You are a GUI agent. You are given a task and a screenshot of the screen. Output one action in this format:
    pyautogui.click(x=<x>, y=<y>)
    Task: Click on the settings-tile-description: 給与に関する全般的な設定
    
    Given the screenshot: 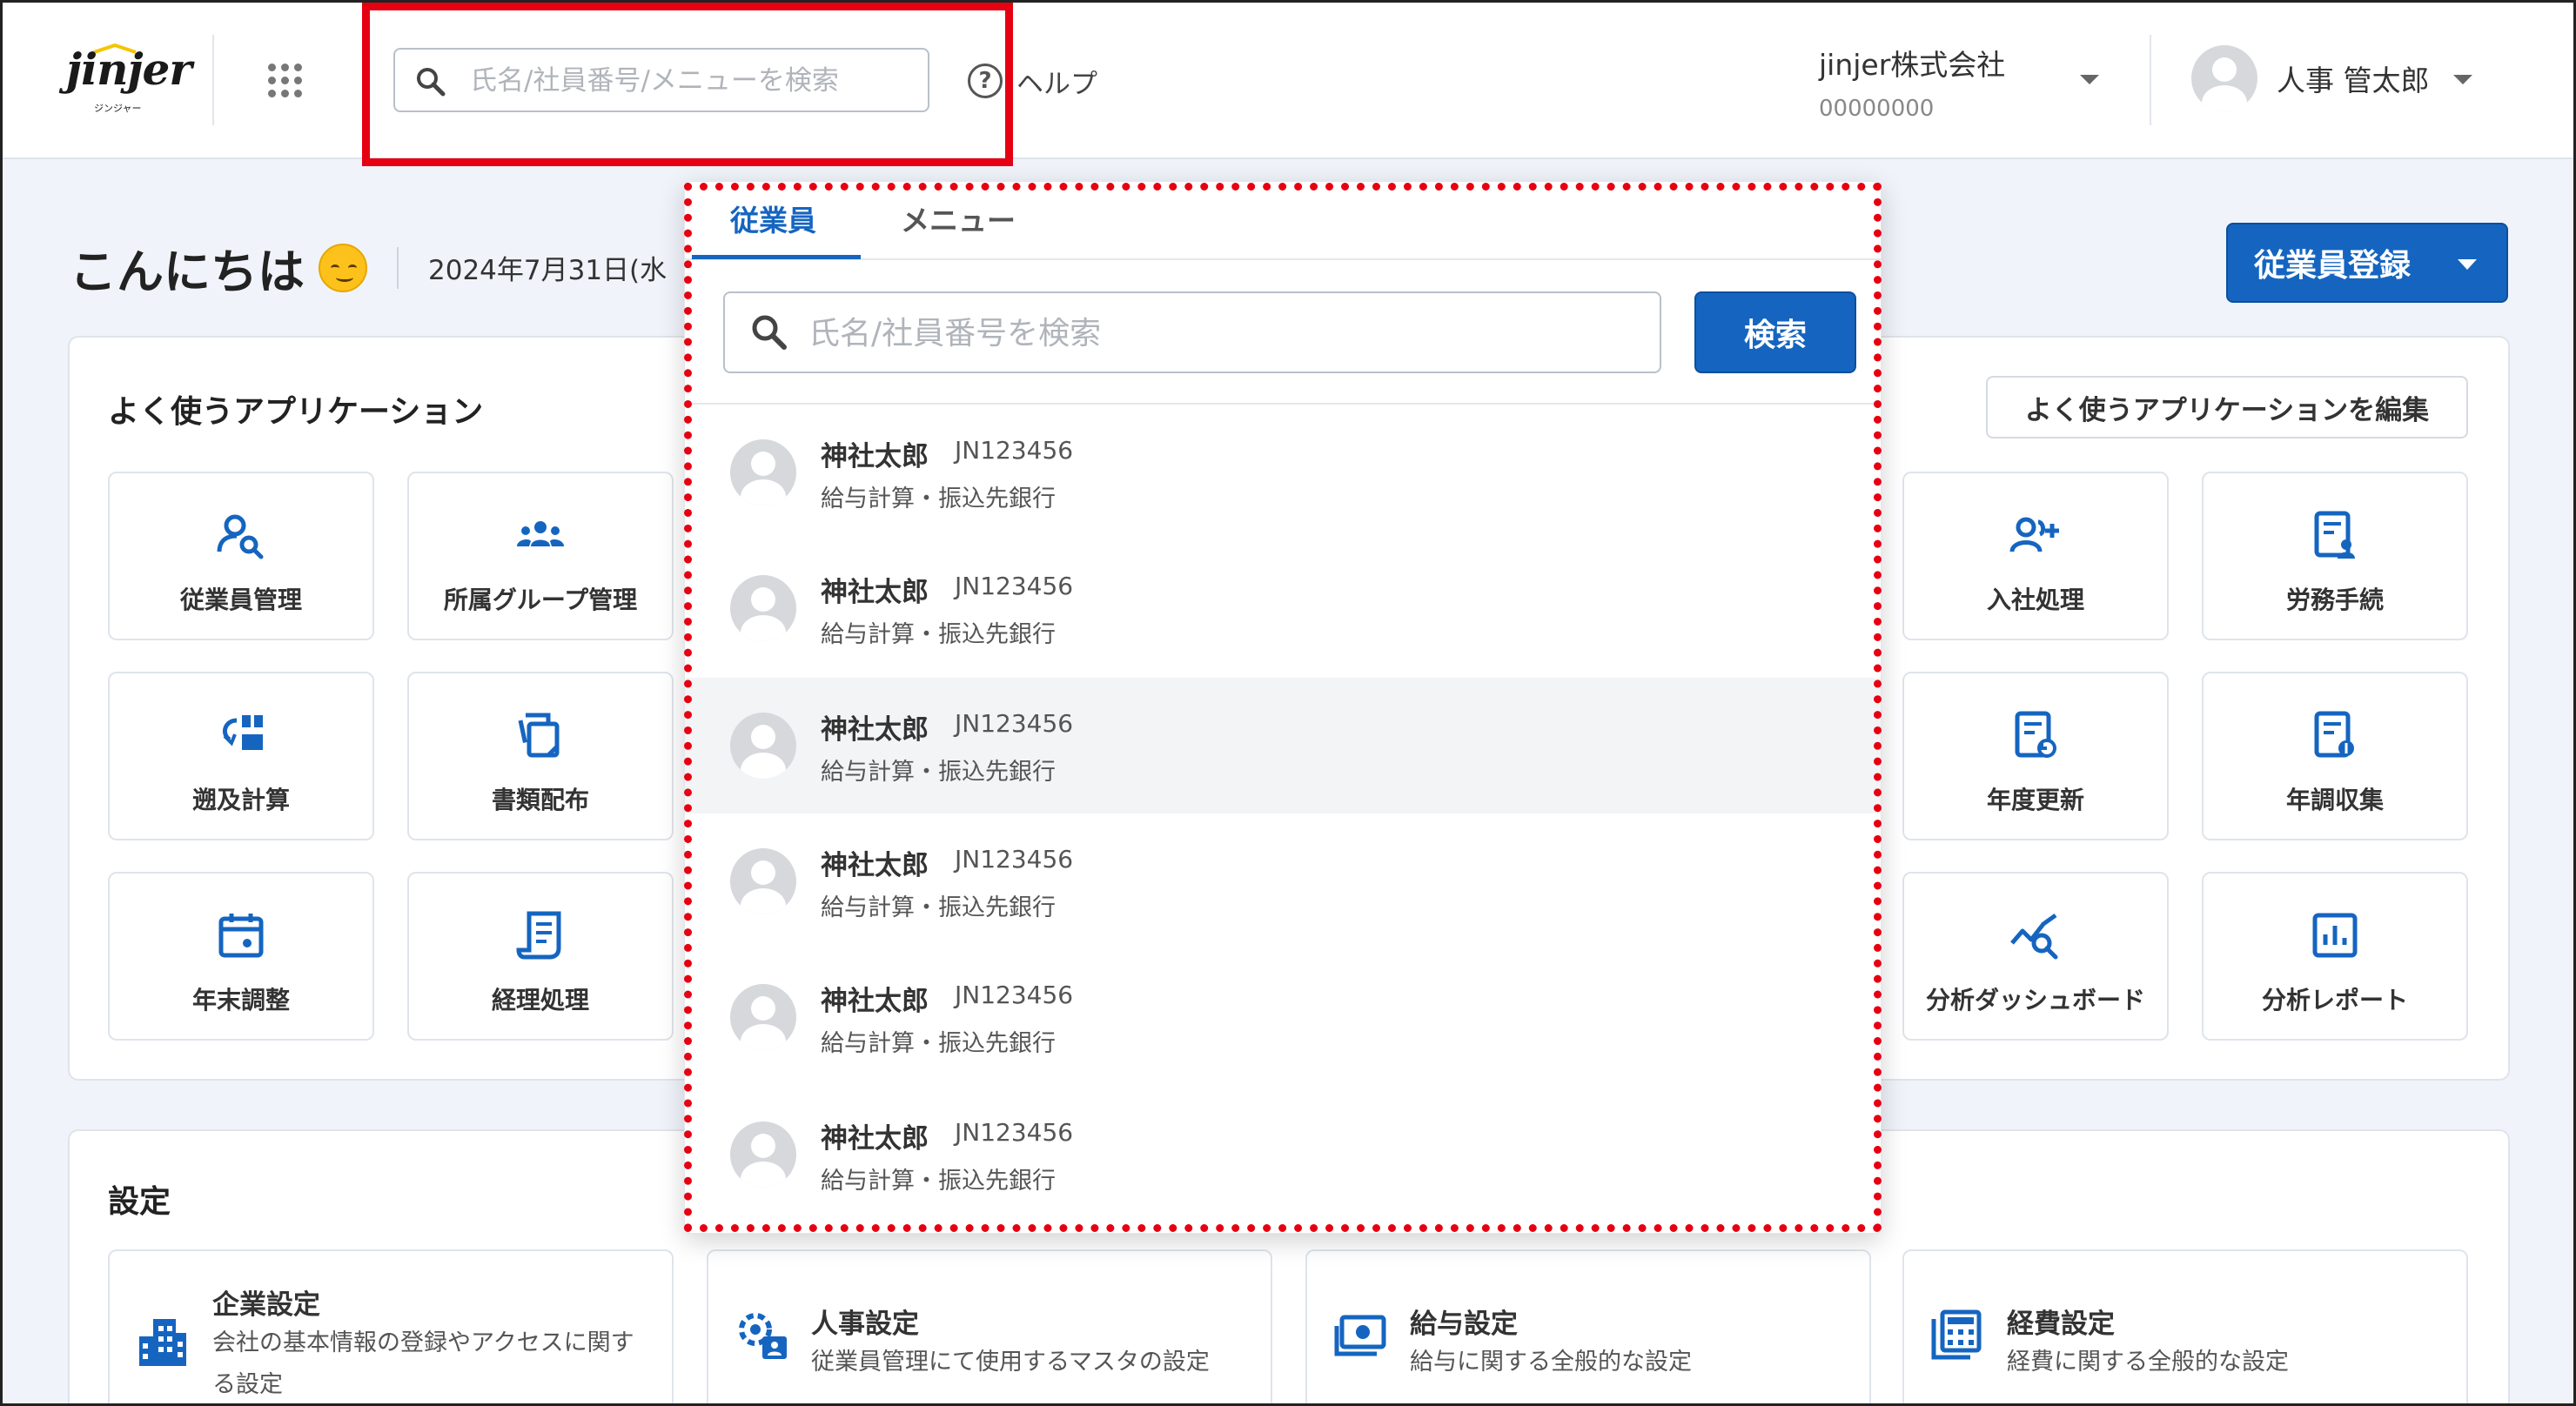 What is the action you would take?
    pyautogui.click(x=1551, y=1362)
    